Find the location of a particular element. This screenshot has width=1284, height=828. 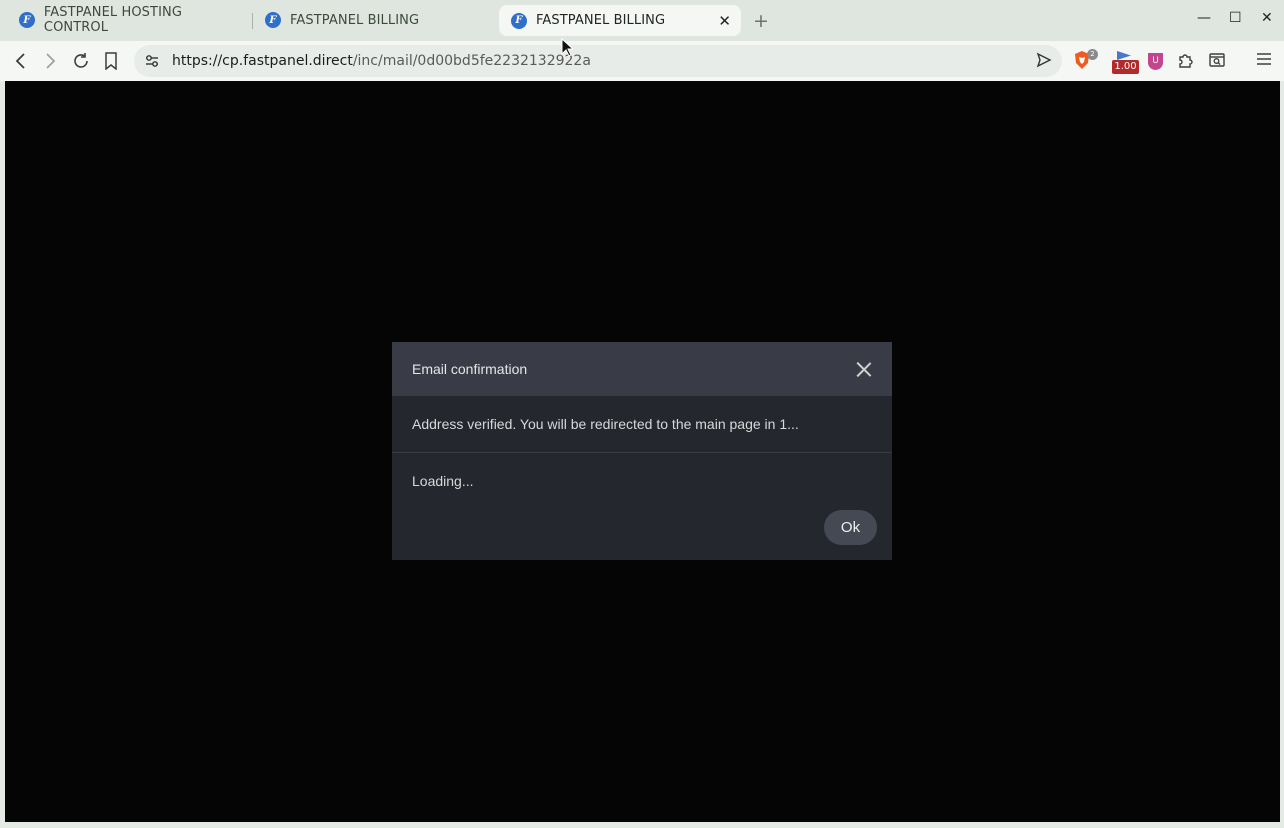

ublock-shield-icon: U is located at coordinates (1155, 61).